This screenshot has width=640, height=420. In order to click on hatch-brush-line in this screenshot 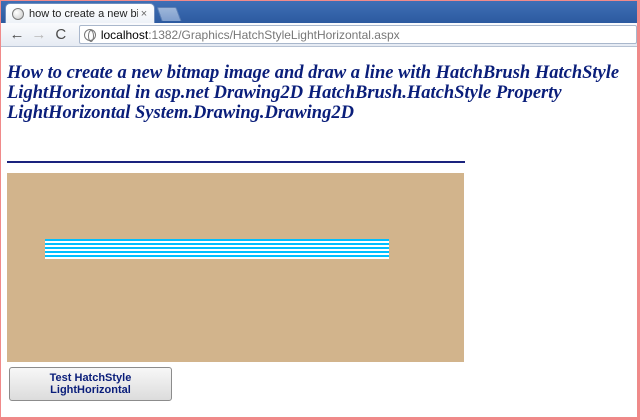, I will do `click(217, 249)`.